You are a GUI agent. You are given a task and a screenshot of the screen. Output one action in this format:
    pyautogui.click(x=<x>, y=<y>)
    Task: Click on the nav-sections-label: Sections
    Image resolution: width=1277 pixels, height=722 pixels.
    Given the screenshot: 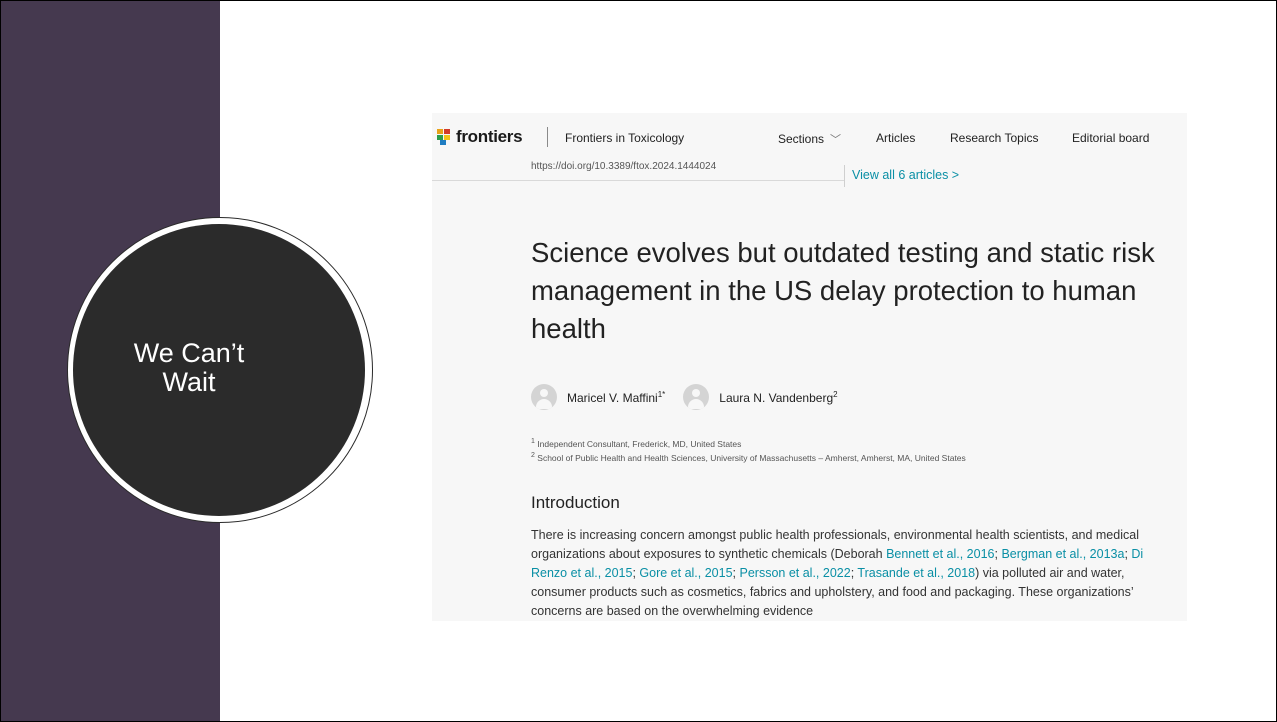 What is the action you would take?
    pyautogui.click(x=801, y=139)
    